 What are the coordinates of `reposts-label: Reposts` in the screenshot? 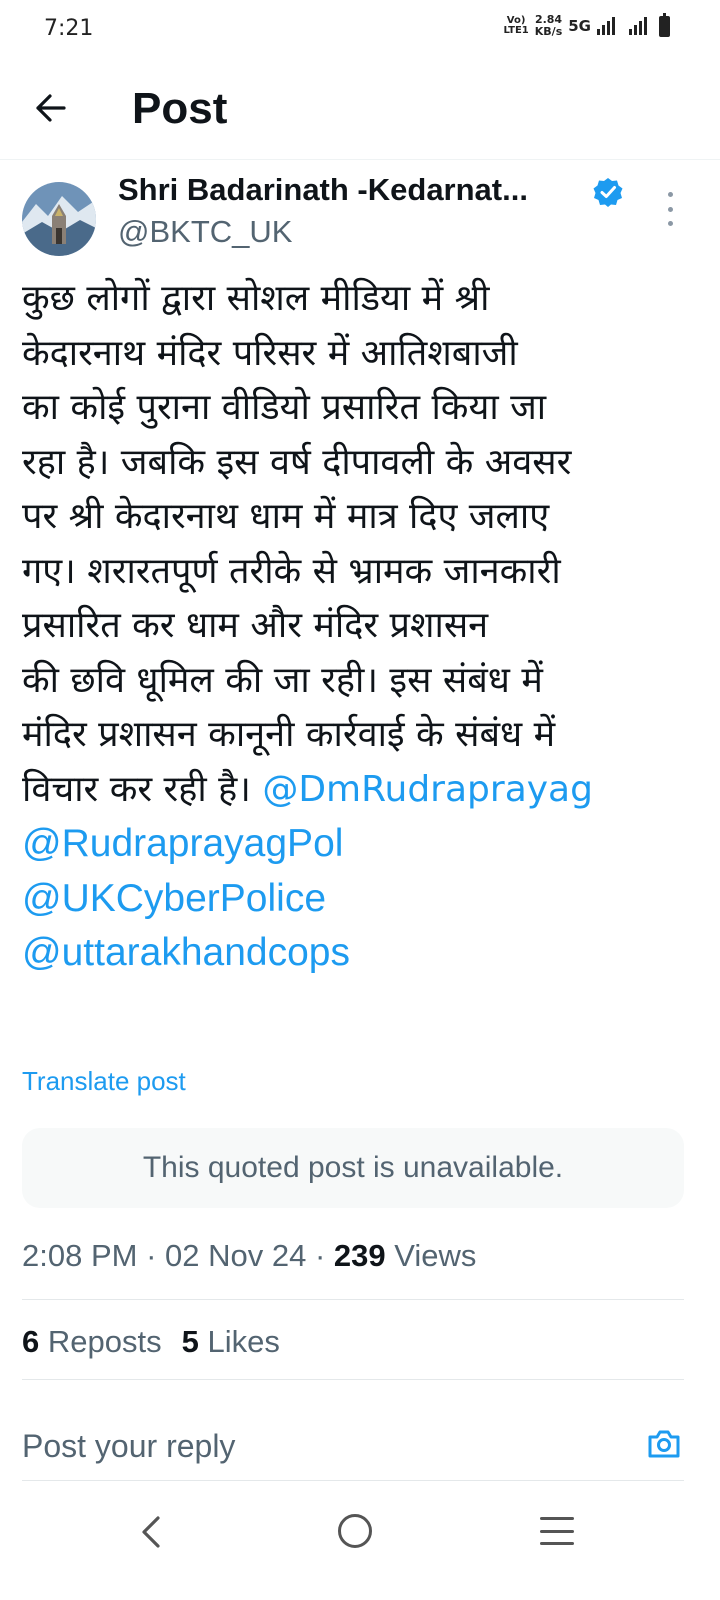 It's located at (100, 1341).